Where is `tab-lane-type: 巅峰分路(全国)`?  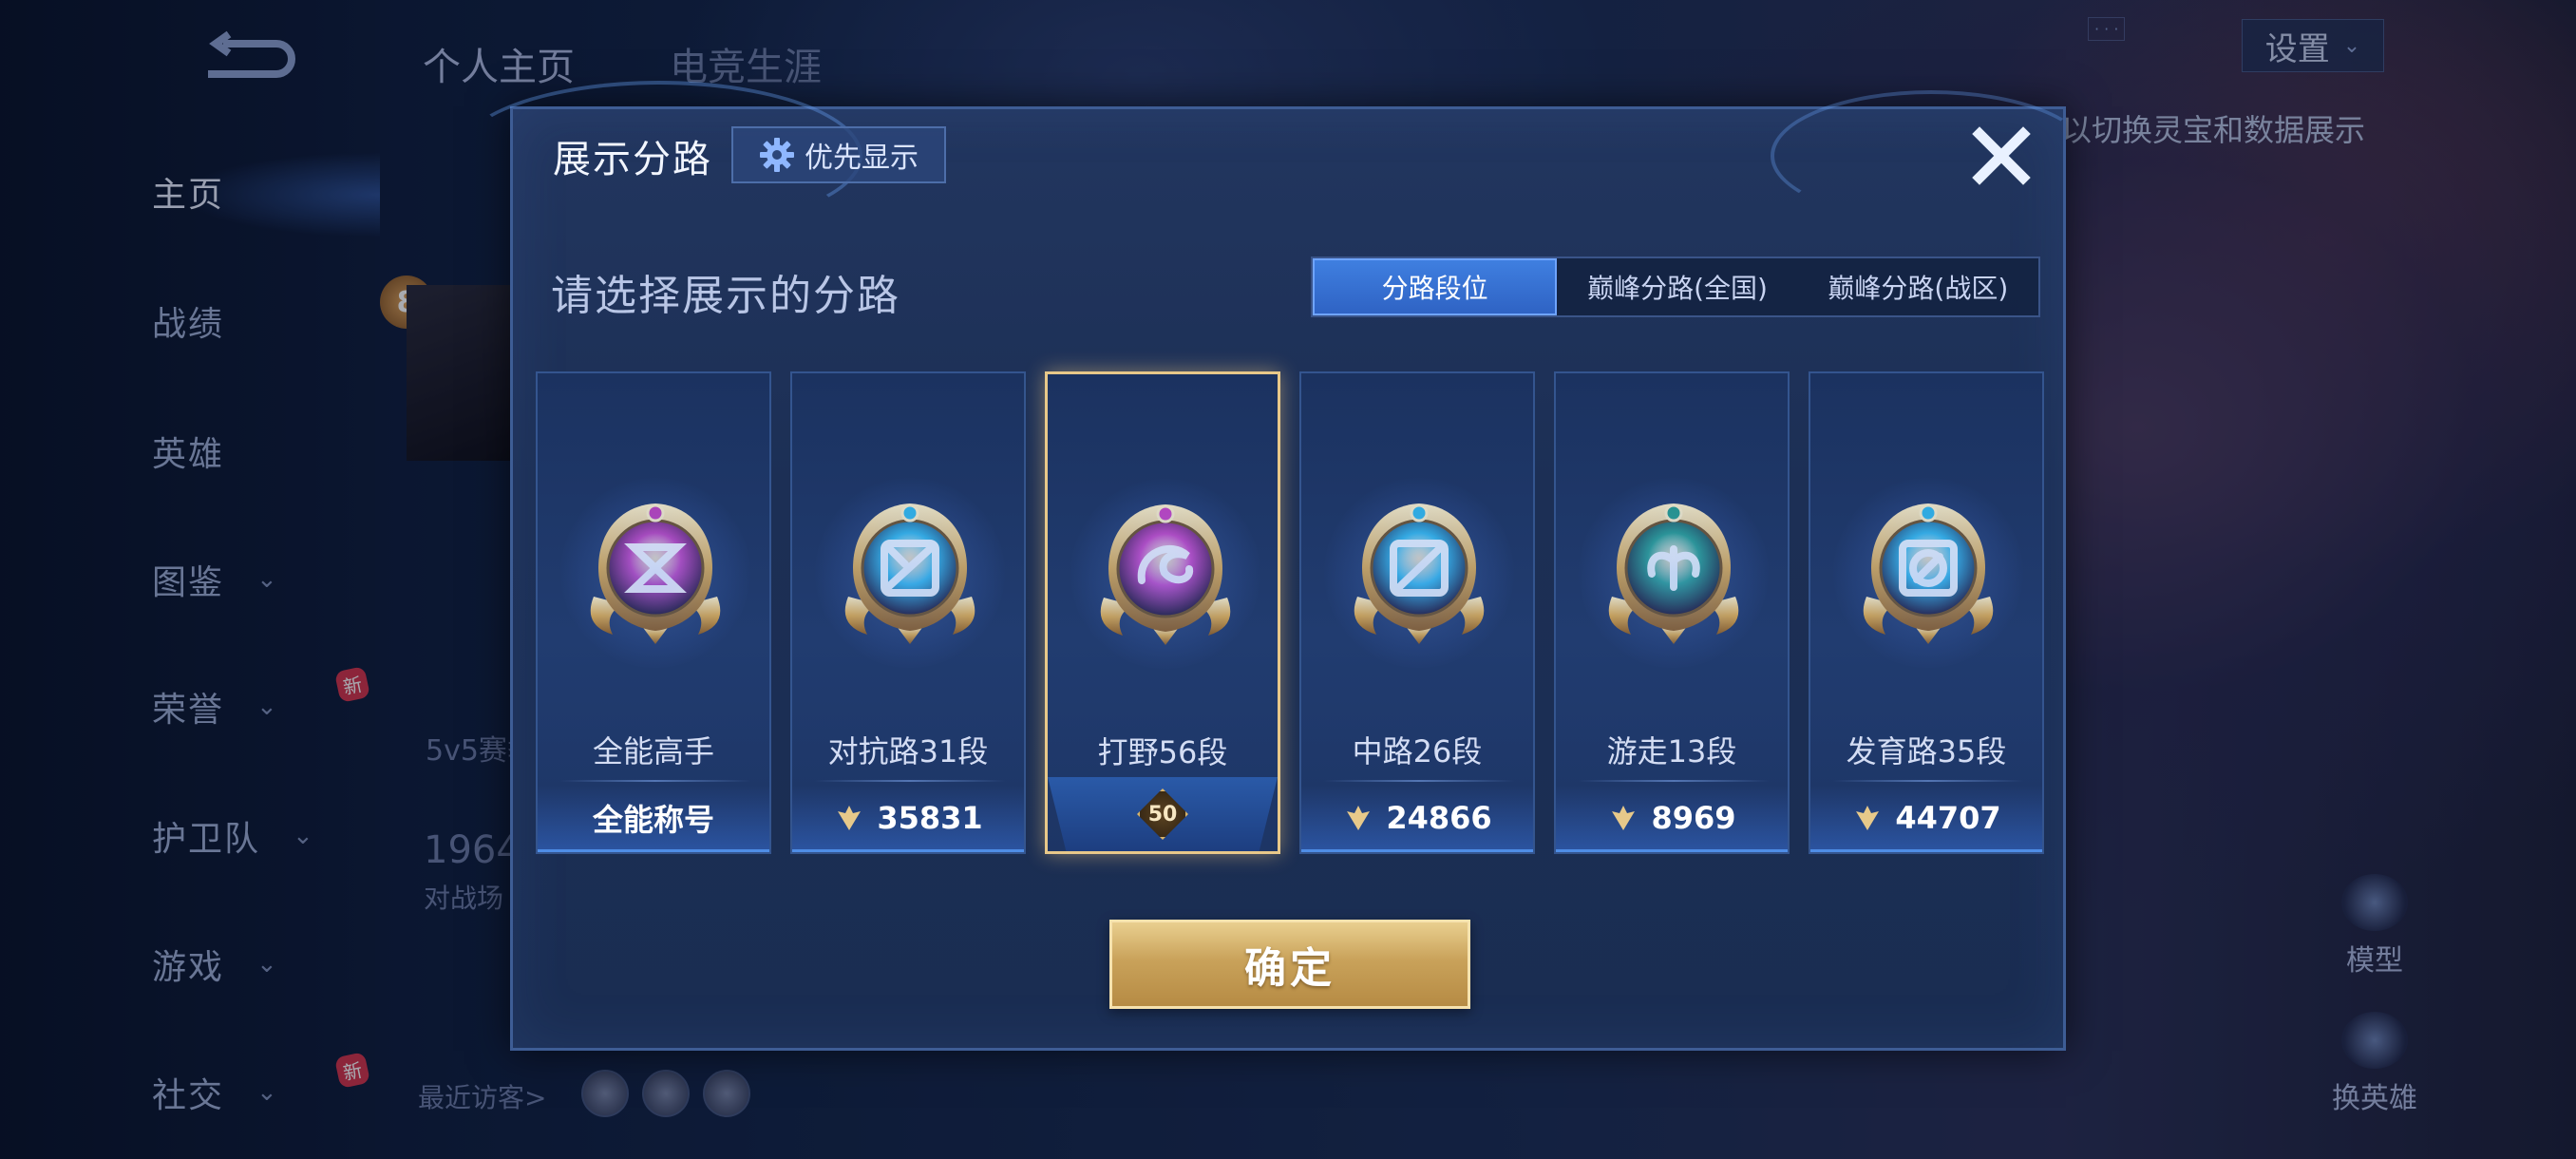
tab-lane-type: 巅峰分路(全国) is located at coordinates (1677, 286).